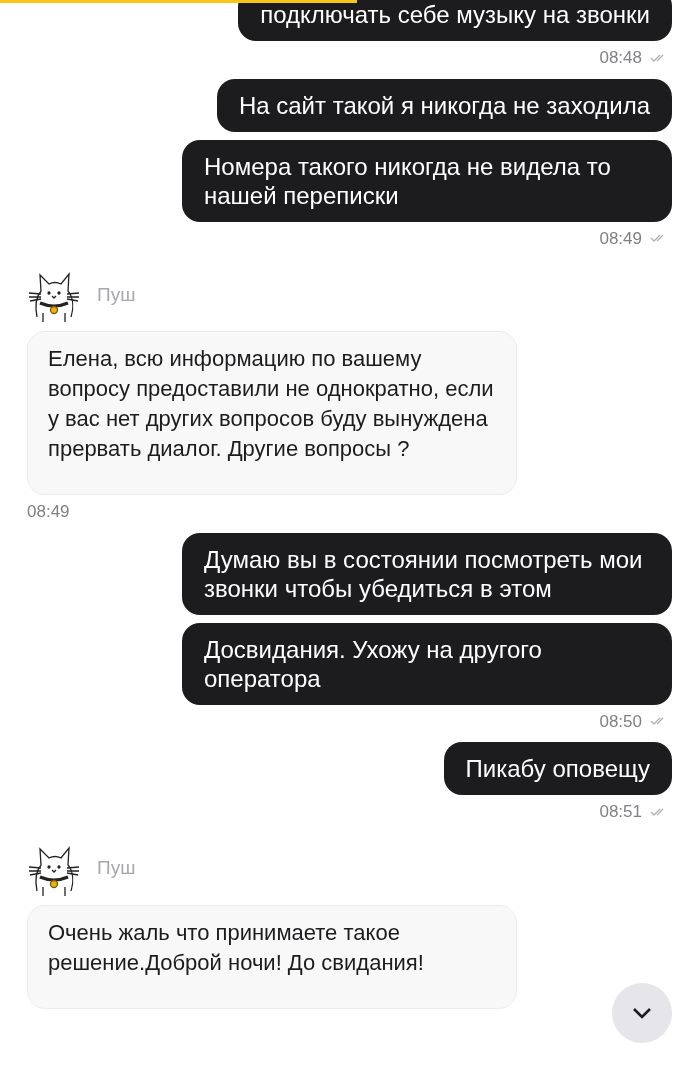 This screenshot has width=700, height=1066. What do you see at coordinates (427, 180) in the screenshot?
I see `outgoing-message-bubble: Номера такого никогда не видела то нашей переписки` at bounding box center [427, 180].